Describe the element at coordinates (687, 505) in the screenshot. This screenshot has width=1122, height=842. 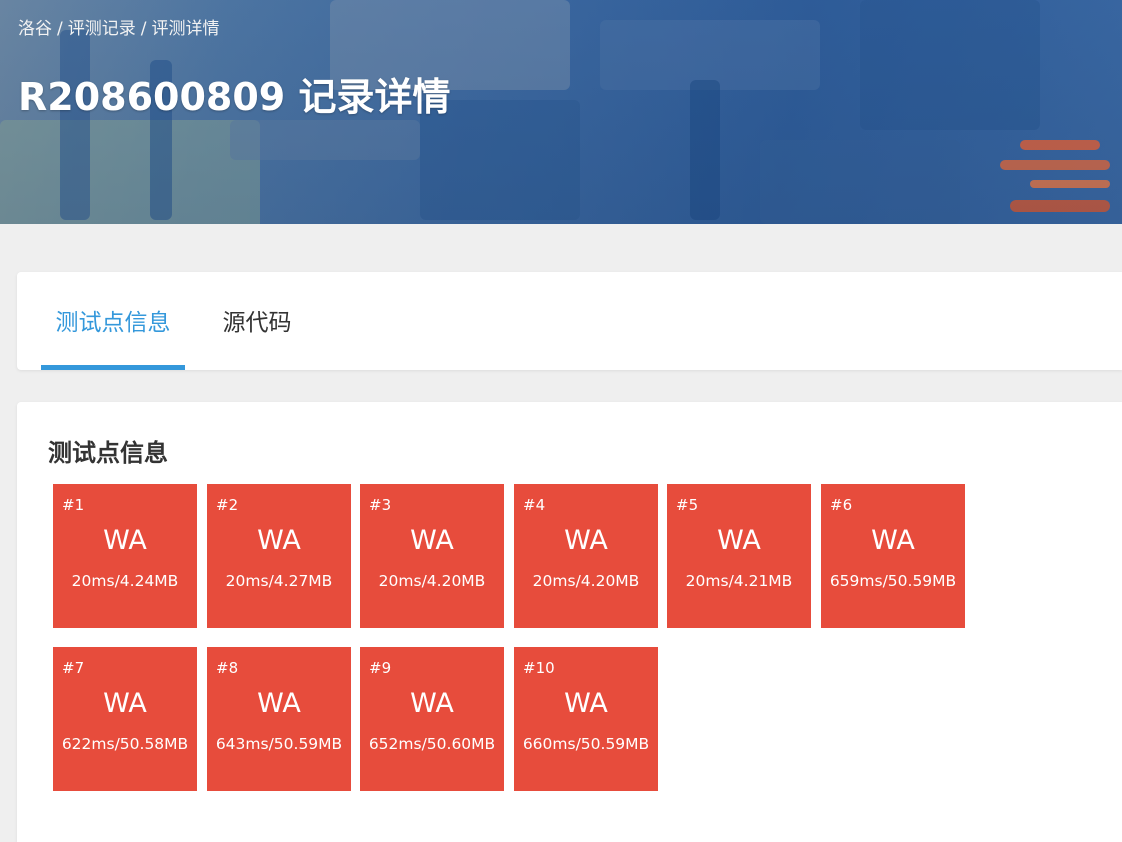
I see `testcase-number: #5` at that location.